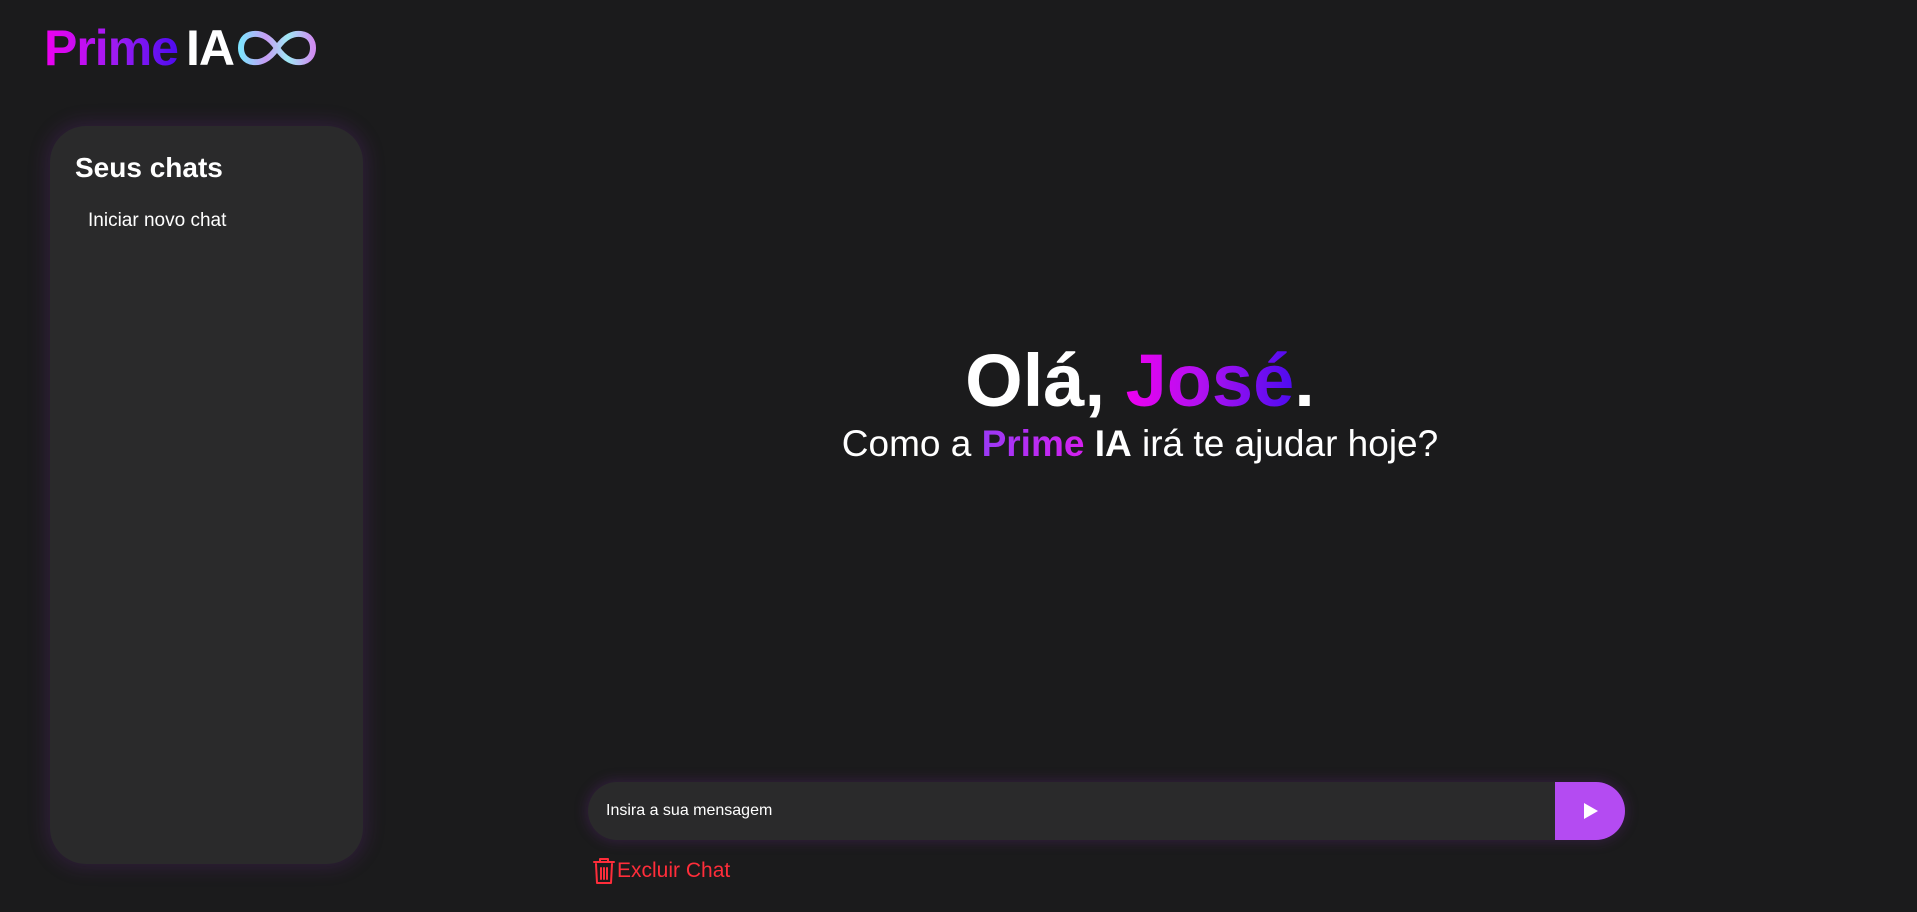 The image size is (1917, 912). Describe the element at coordinates (206, 495) in the screenshot. I see `sidebar-chats: Seus chats Iniciar novo chat` at that location.